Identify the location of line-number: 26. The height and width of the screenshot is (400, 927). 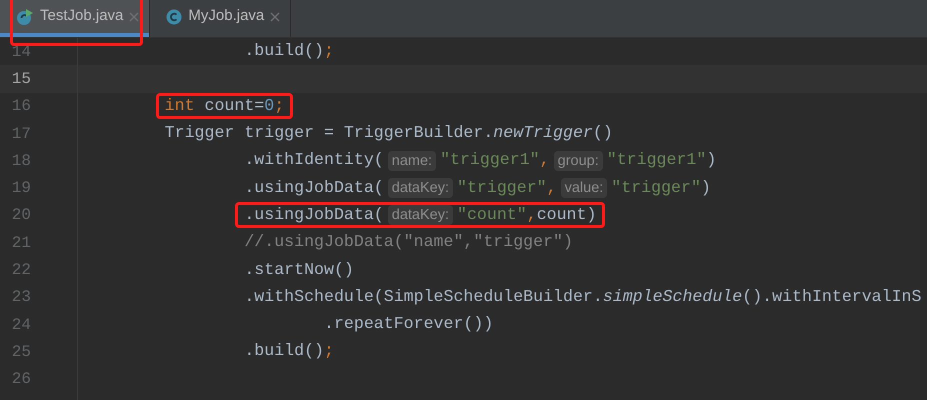
(20, 379).